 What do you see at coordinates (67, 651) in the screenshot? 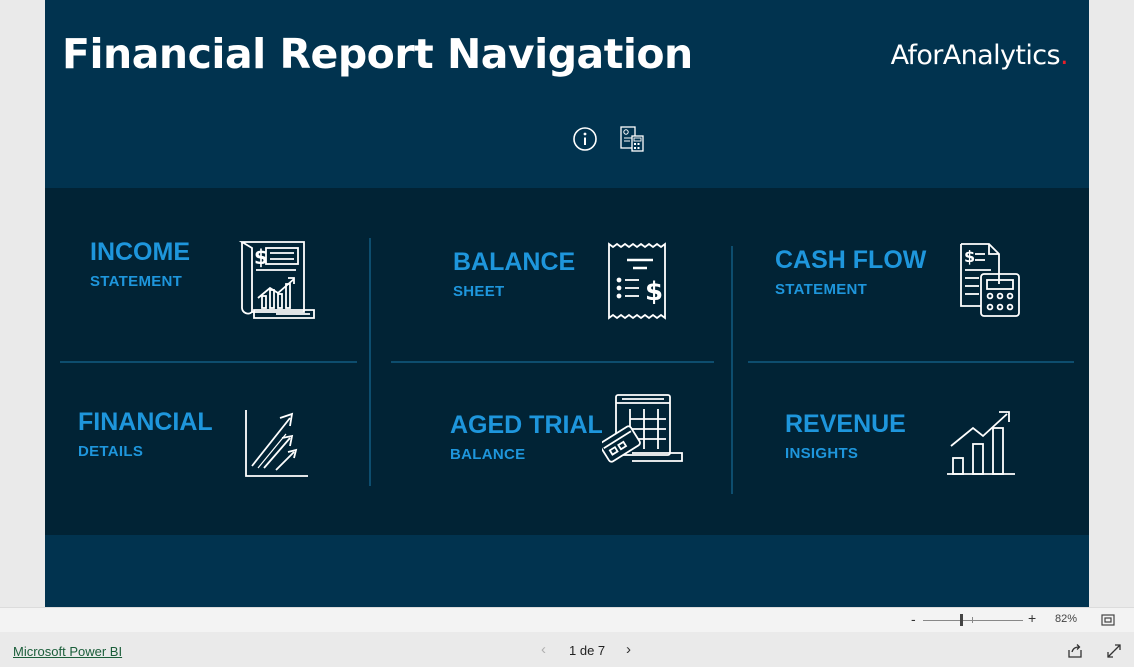
I see `power-bi-link: Microsoft Power BI` at bounding box center [67, 651].